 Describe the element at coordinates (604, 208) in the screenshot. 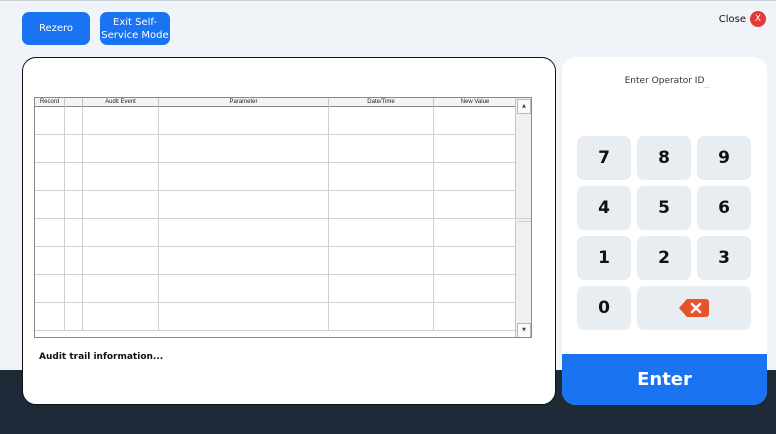

I see `keypad-key-4: 4` at that location.